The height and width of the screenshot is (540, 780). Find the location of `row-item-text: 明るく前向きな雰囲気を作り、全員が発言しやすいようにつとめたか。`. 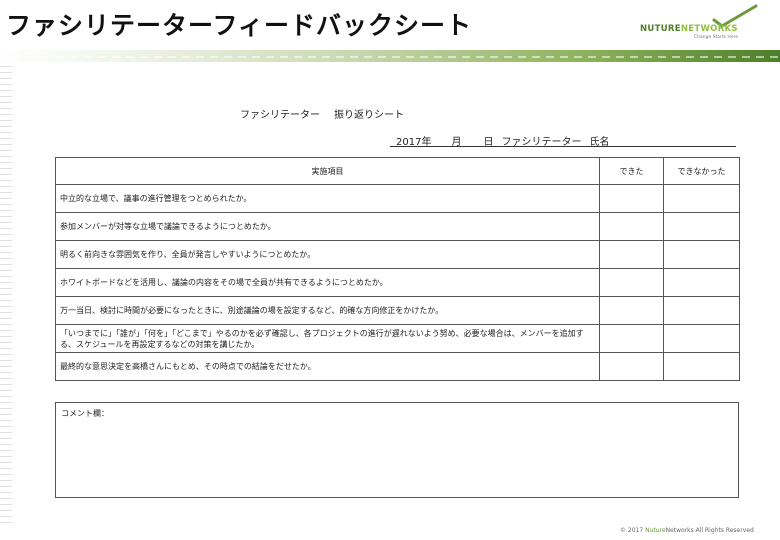

row-item-text: 明るく前向きな雰囲気を作り、全員が発言しやすいようにつとめたか。 is located at coordinates (327, 254).